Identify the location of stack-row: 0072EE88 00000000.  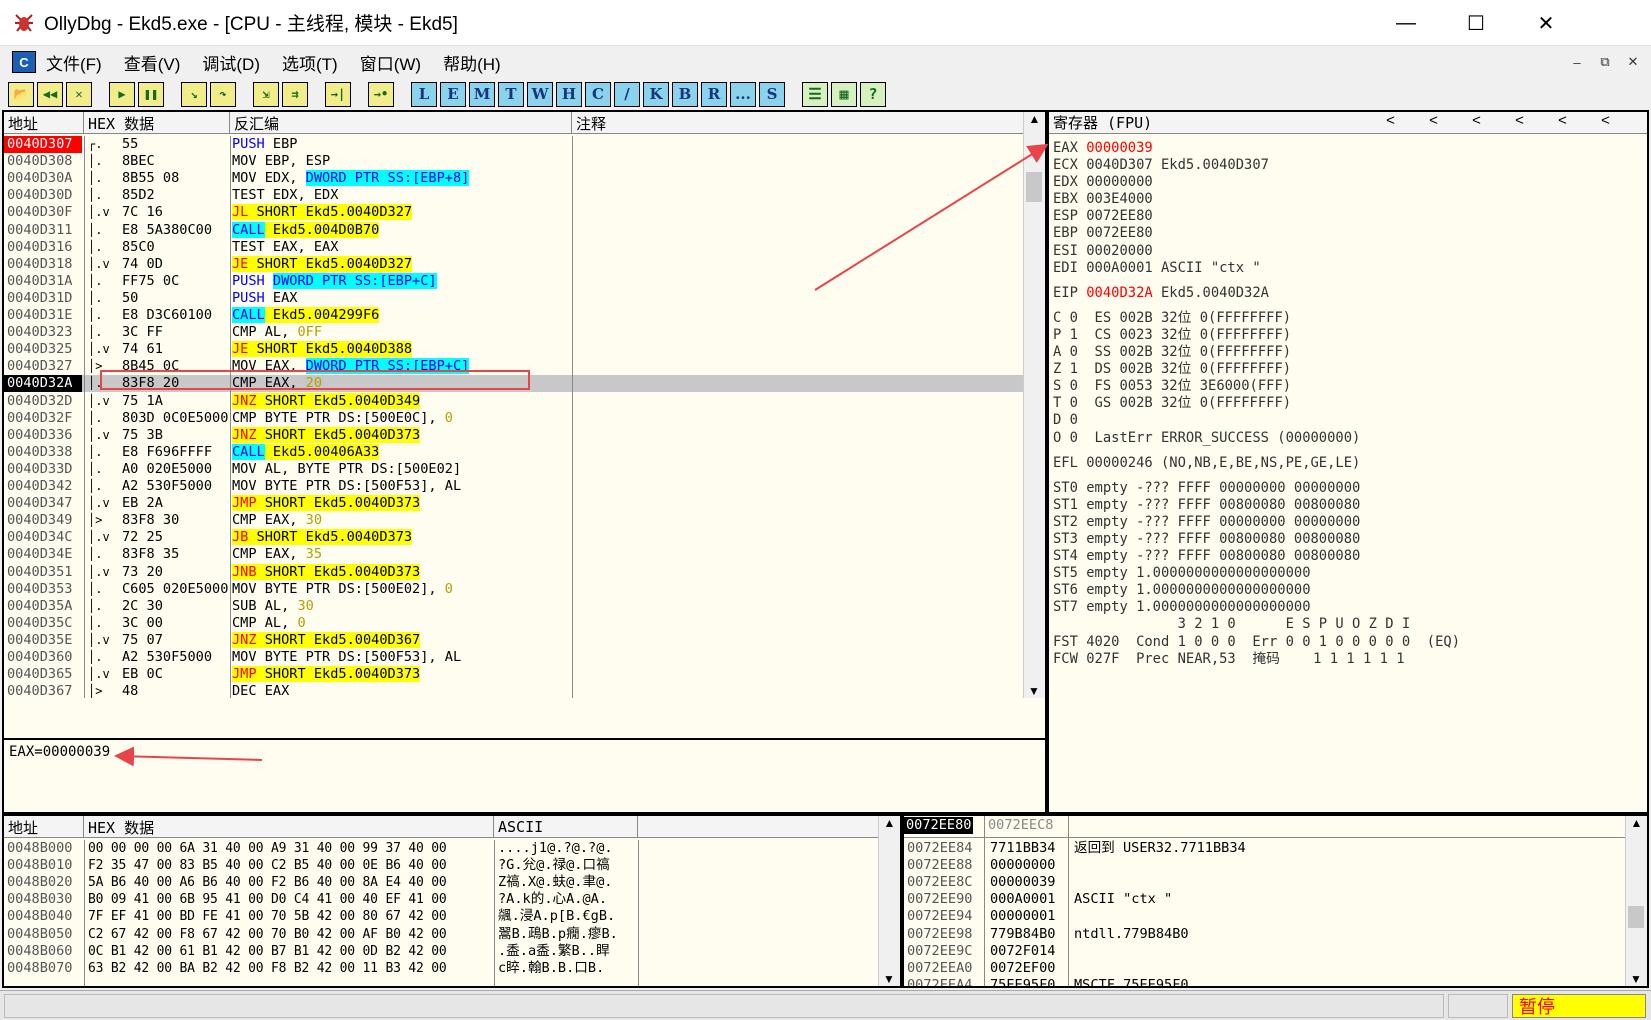
(1264, 865).